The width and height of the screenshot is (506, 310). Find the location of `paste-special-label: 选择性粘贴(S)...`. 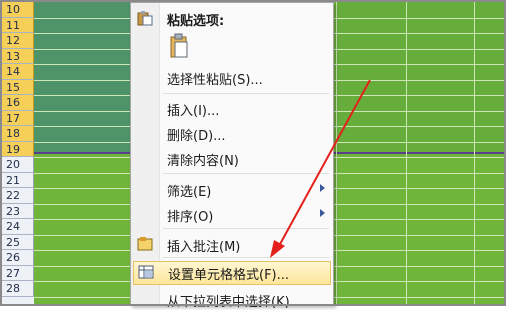

paste-special-label: 选择性粘贴(S)... is located at coordinates (215, 80).